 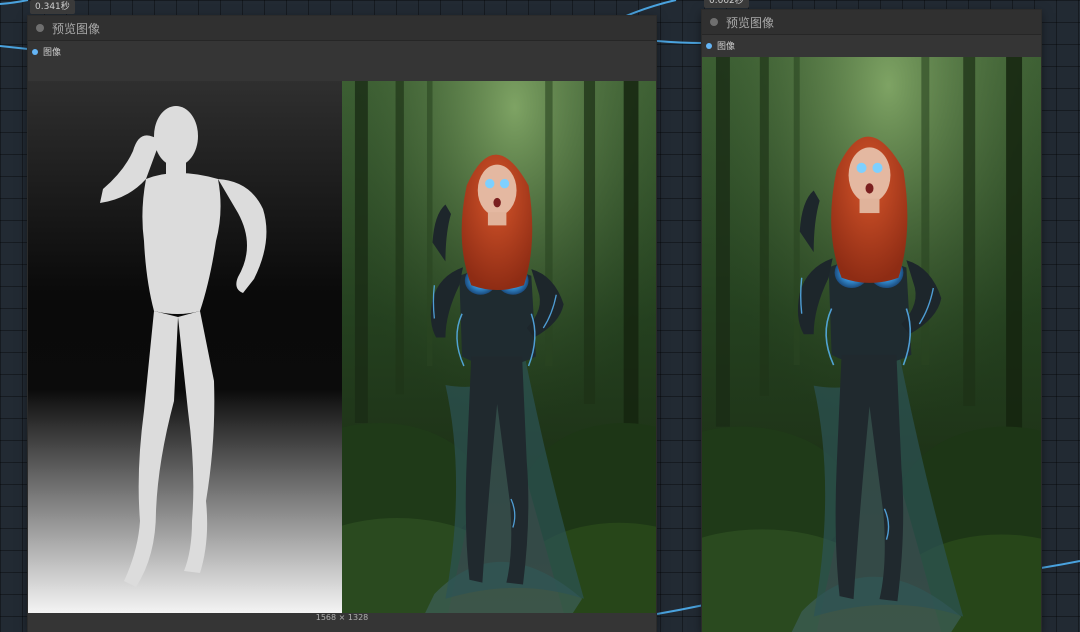 What do you see at coordinates (14, 47) in the screenshot?
I see `input-wire-left` at bounding box center [14, 47].